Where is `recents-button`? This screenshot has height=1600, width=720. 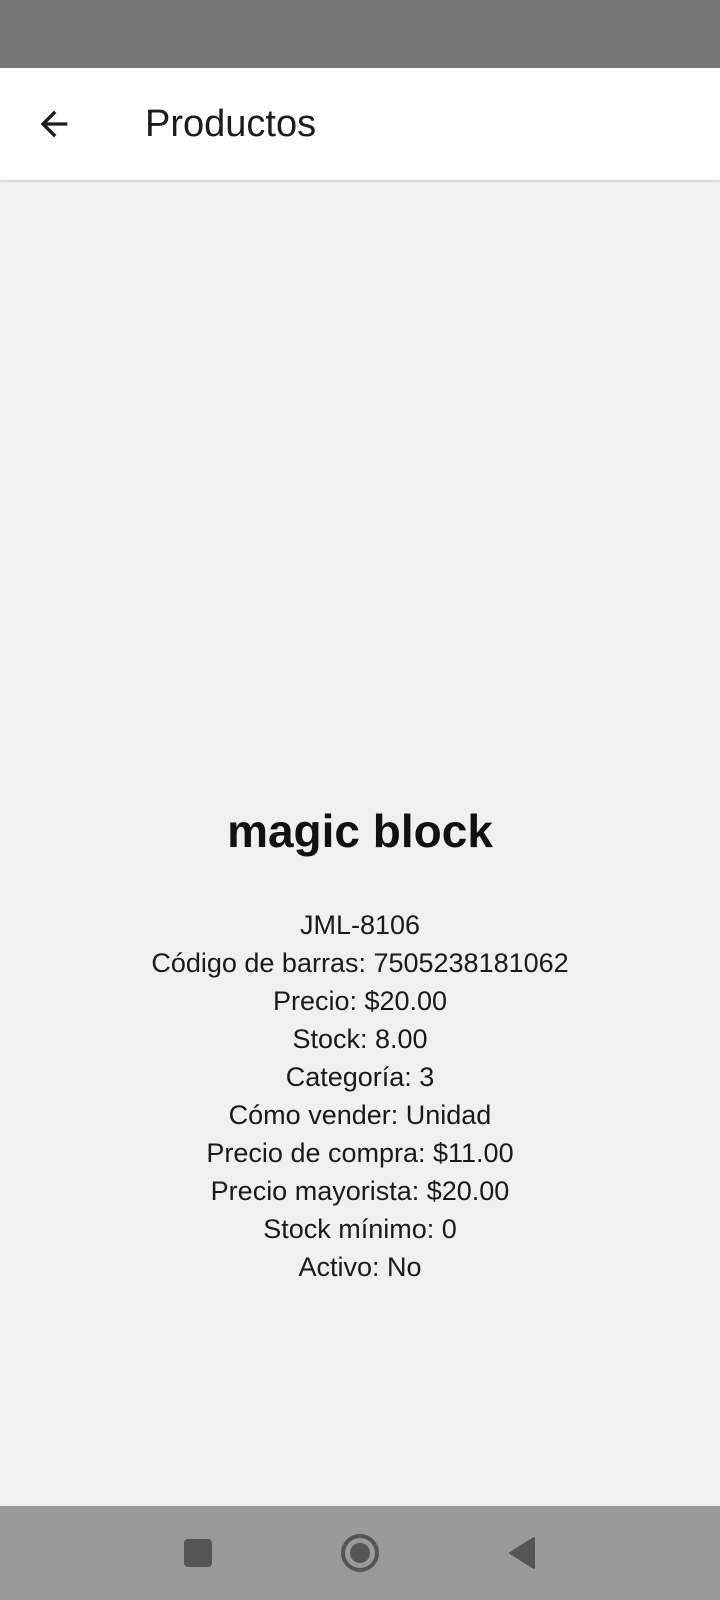
recents-button is located at coordinates (198, 1553).